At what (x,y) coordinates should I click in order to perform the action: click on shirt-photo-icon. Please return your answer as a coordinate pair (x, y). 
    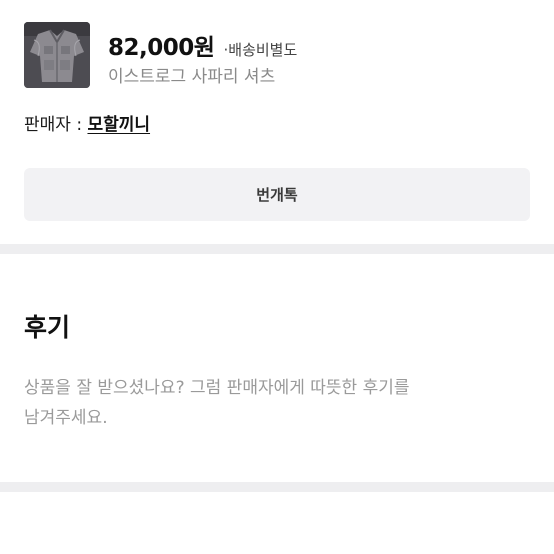
    Looking at the image, I should click on (57, 55).